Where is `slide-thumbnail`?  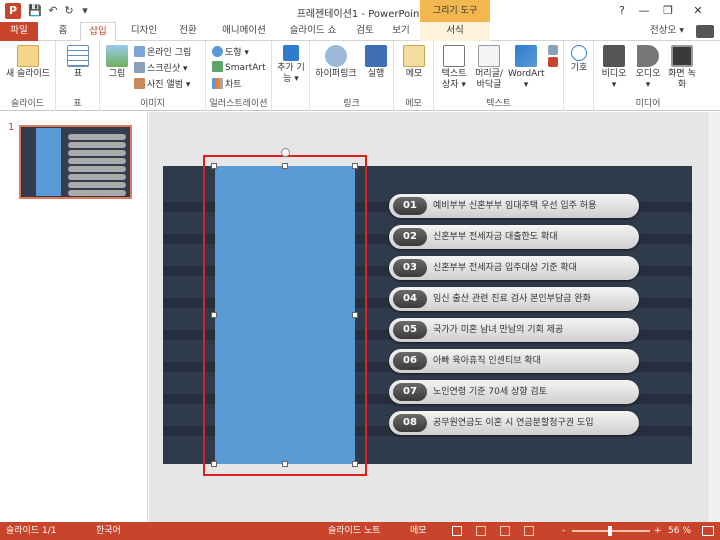 slide-thumbnail is located at coordinates (75, 162).